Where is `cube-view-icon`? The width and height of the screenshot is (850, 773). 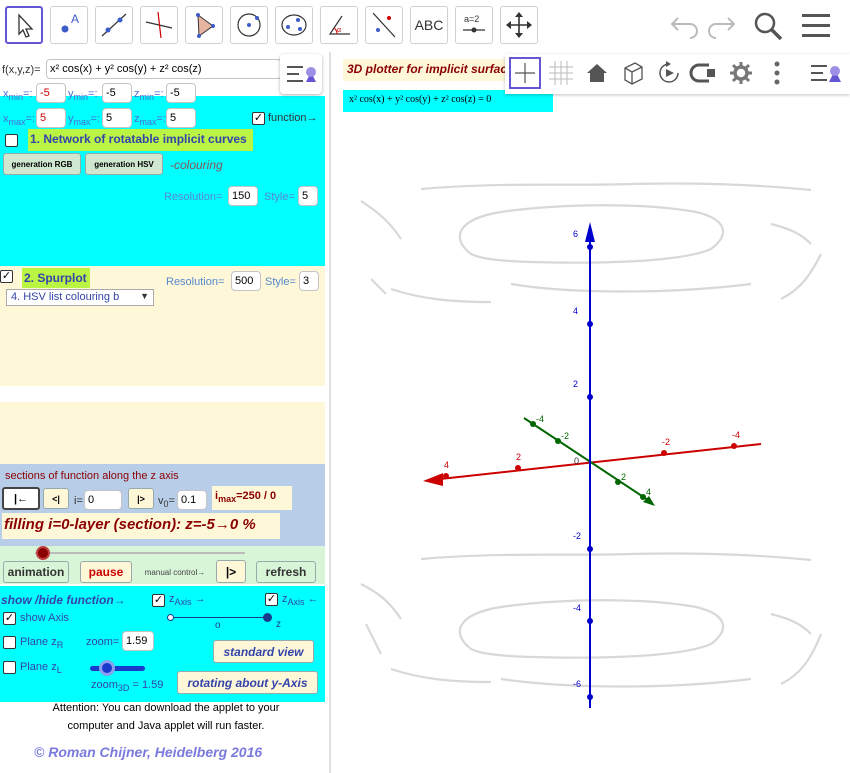
cube-view-icon is located at coordinates (633, 73).